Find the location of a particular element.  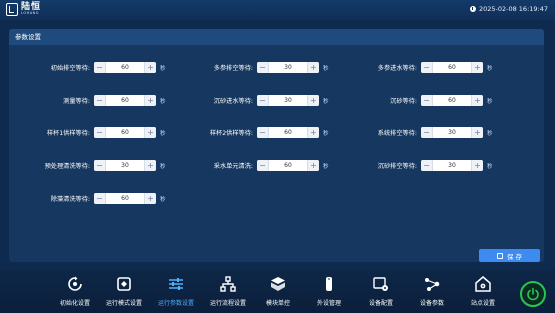

param-row: 沉砂进水等待: − 30 + 秒 is located at coordinates (253, 100).